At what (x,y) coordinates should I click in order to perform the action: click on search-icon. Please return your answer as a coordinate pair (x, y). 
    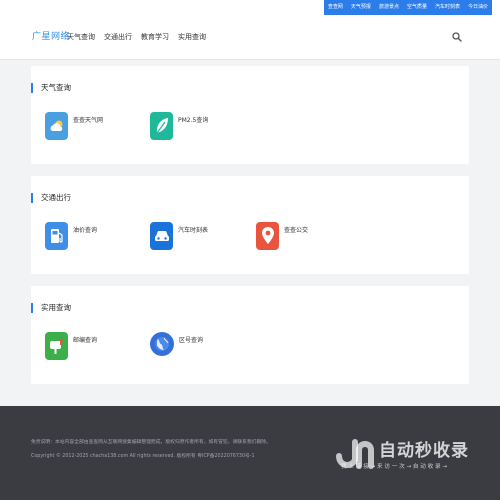
    Looking at the image, I should click on (457, 37).